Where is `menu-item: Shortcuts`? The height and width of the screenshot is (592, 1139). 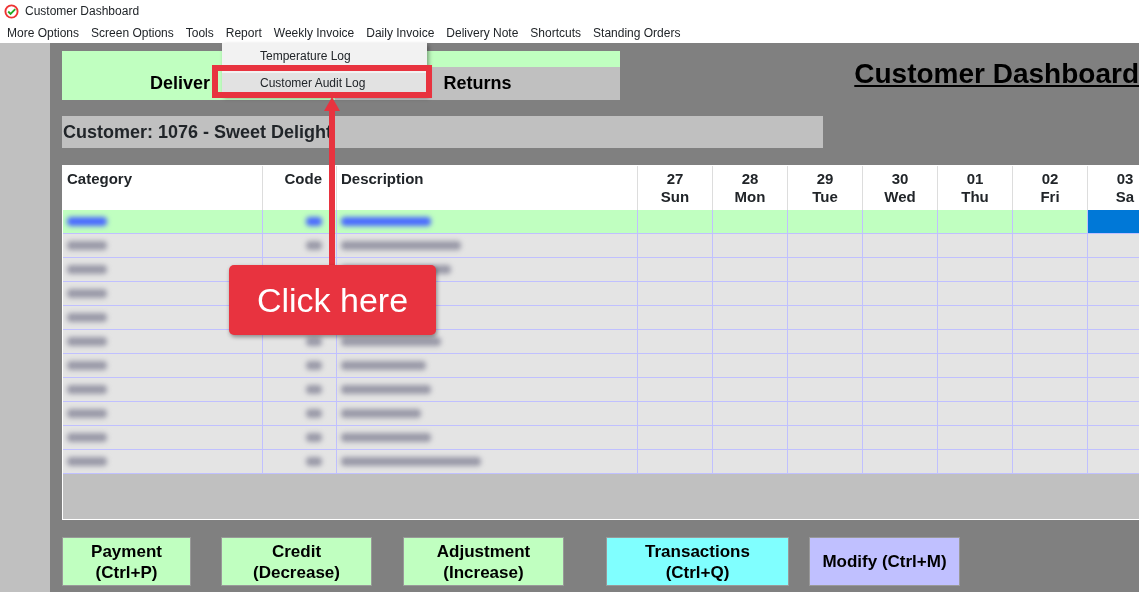
menu-item: Shortcuts is located at coordinates (557, 32).